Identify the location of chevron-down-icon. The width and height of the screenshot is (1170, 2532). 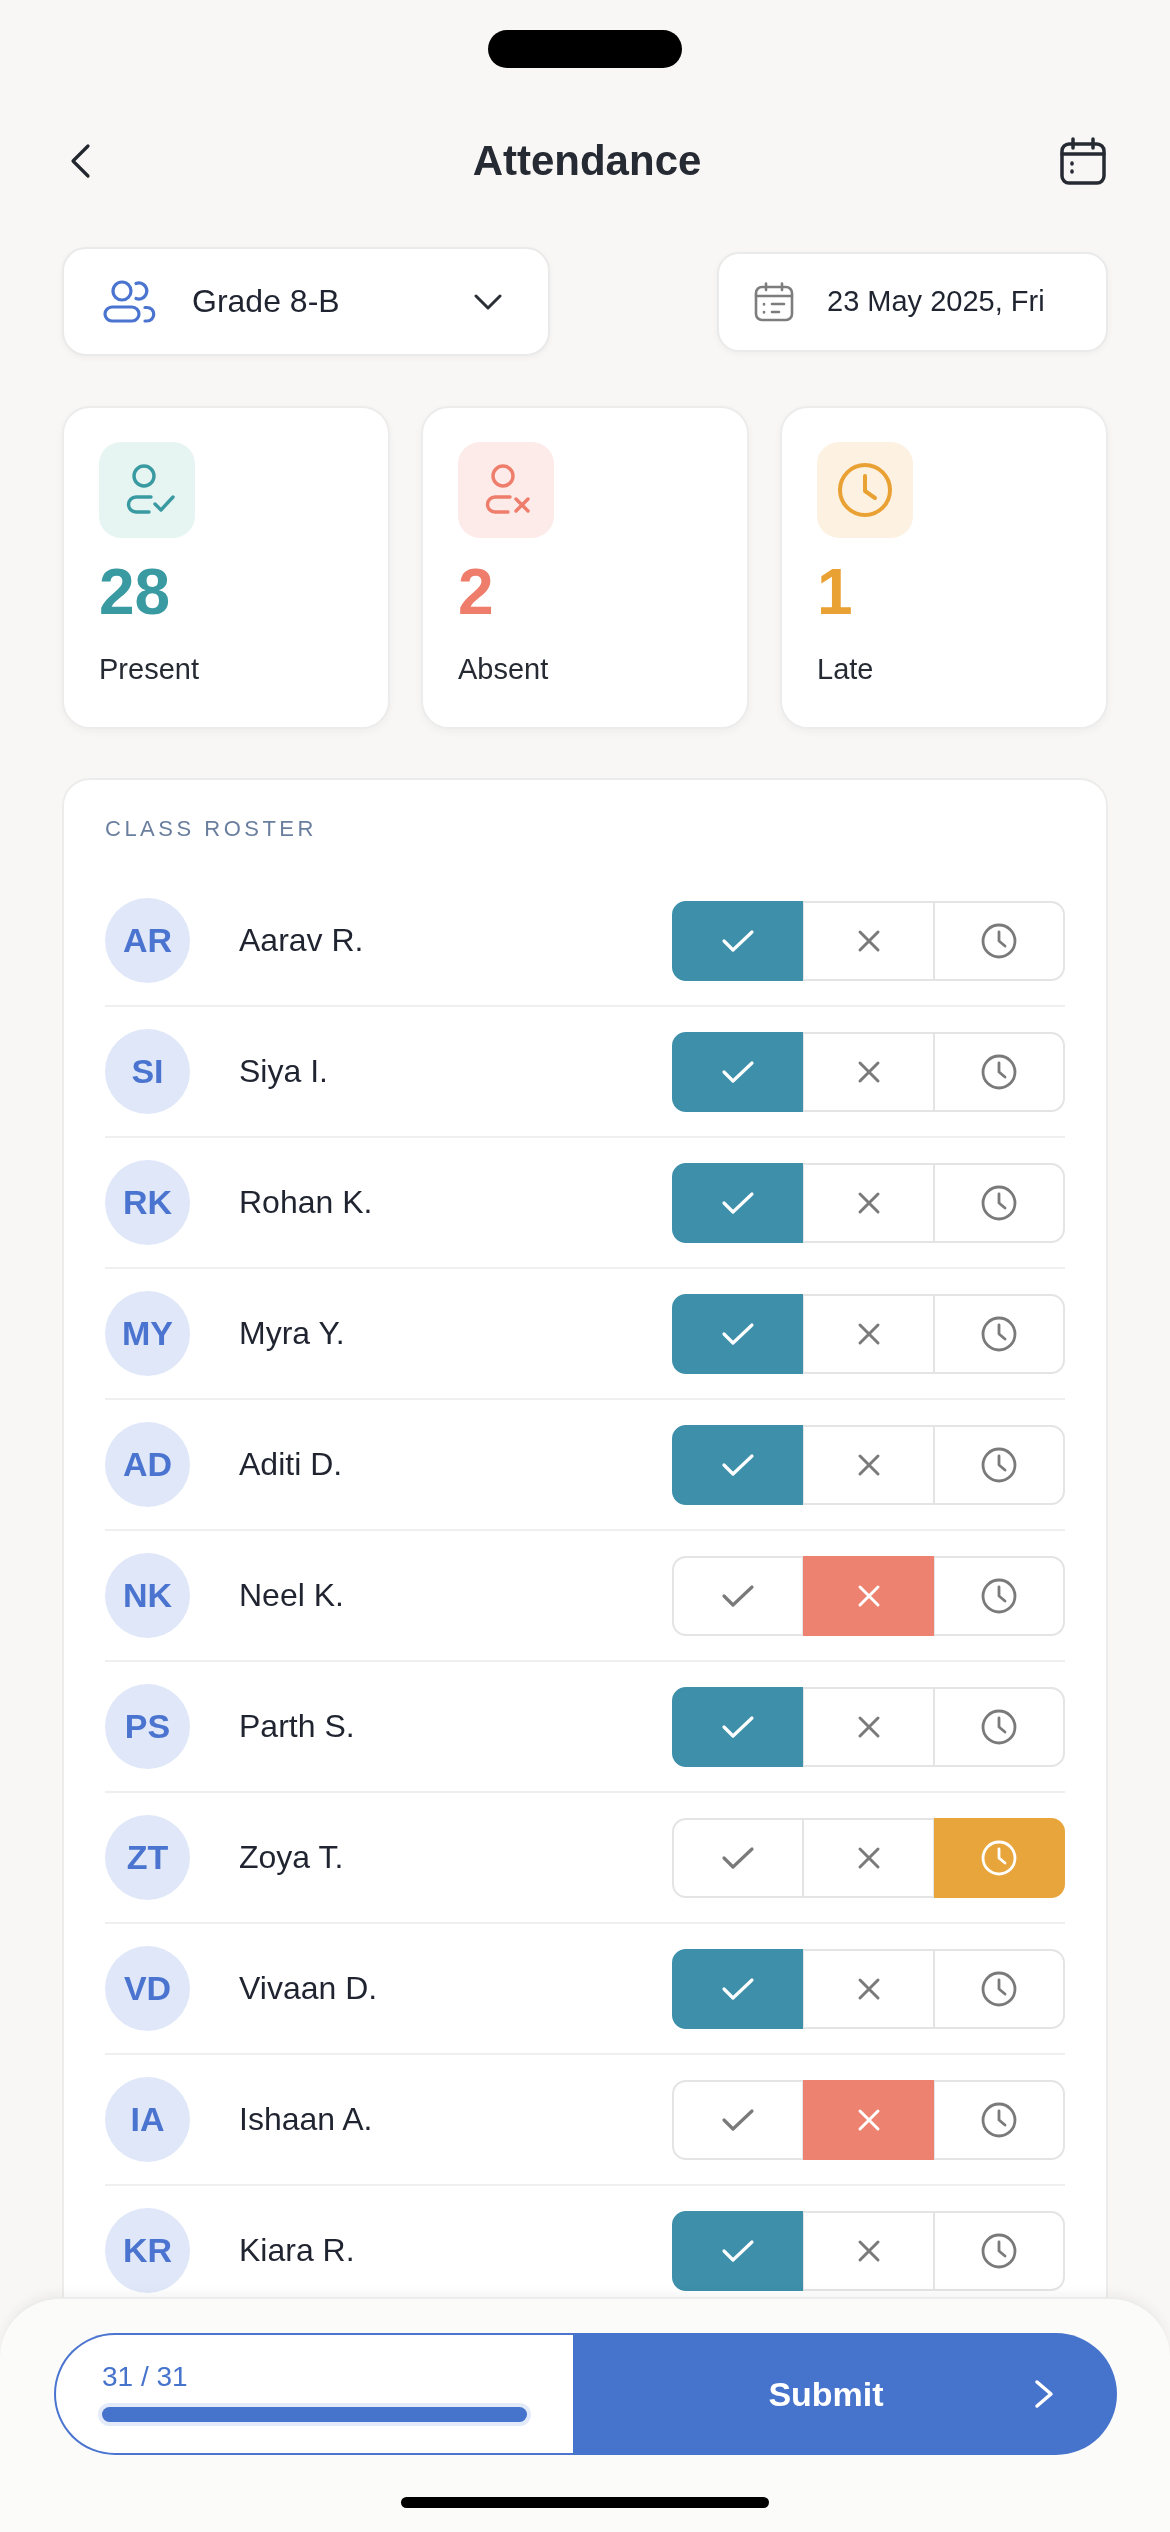
(488, 301).